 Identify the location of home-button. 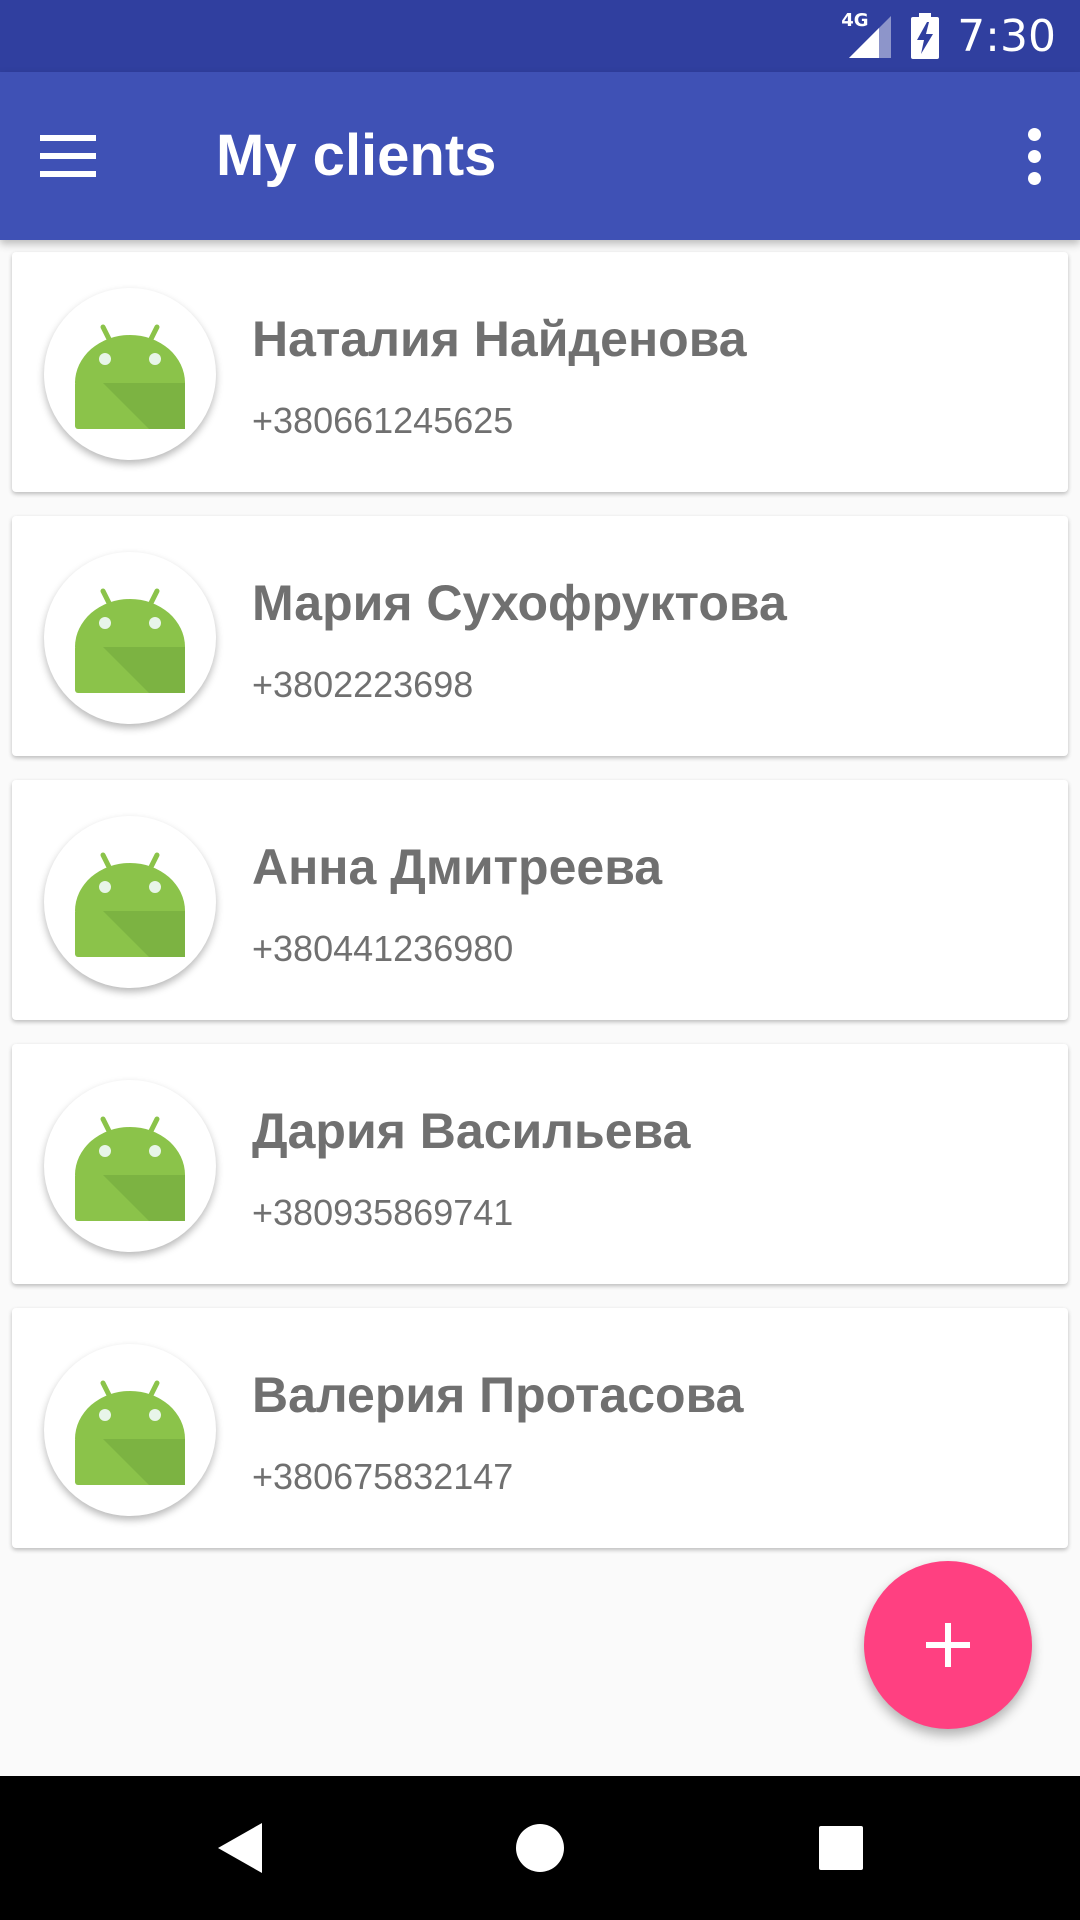
(540, 1848).